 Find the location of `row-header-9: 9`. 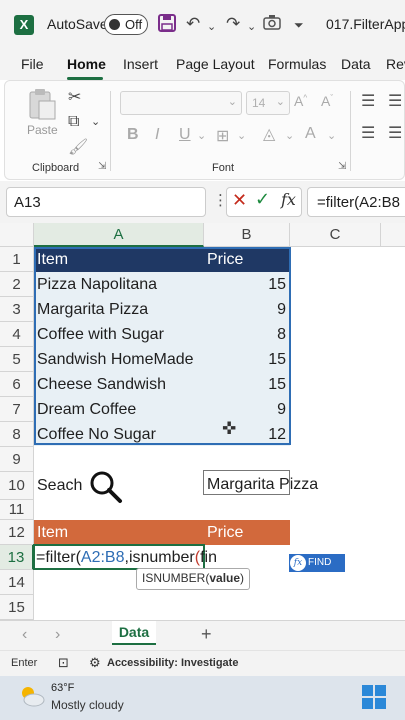

row-header-9: 9 is located at coordinates (17, 459).